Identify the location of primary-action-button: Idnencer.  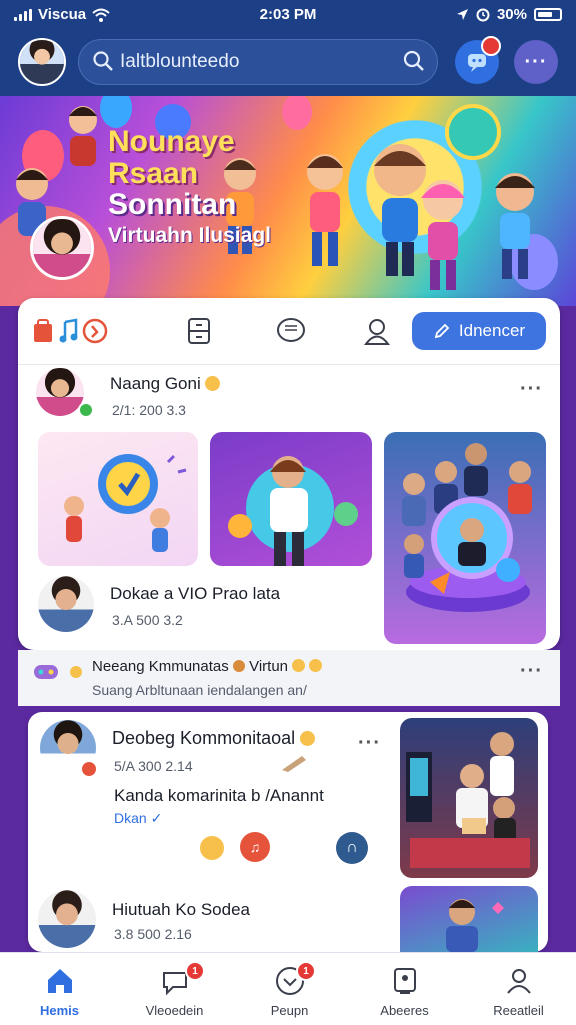
(479, 331).